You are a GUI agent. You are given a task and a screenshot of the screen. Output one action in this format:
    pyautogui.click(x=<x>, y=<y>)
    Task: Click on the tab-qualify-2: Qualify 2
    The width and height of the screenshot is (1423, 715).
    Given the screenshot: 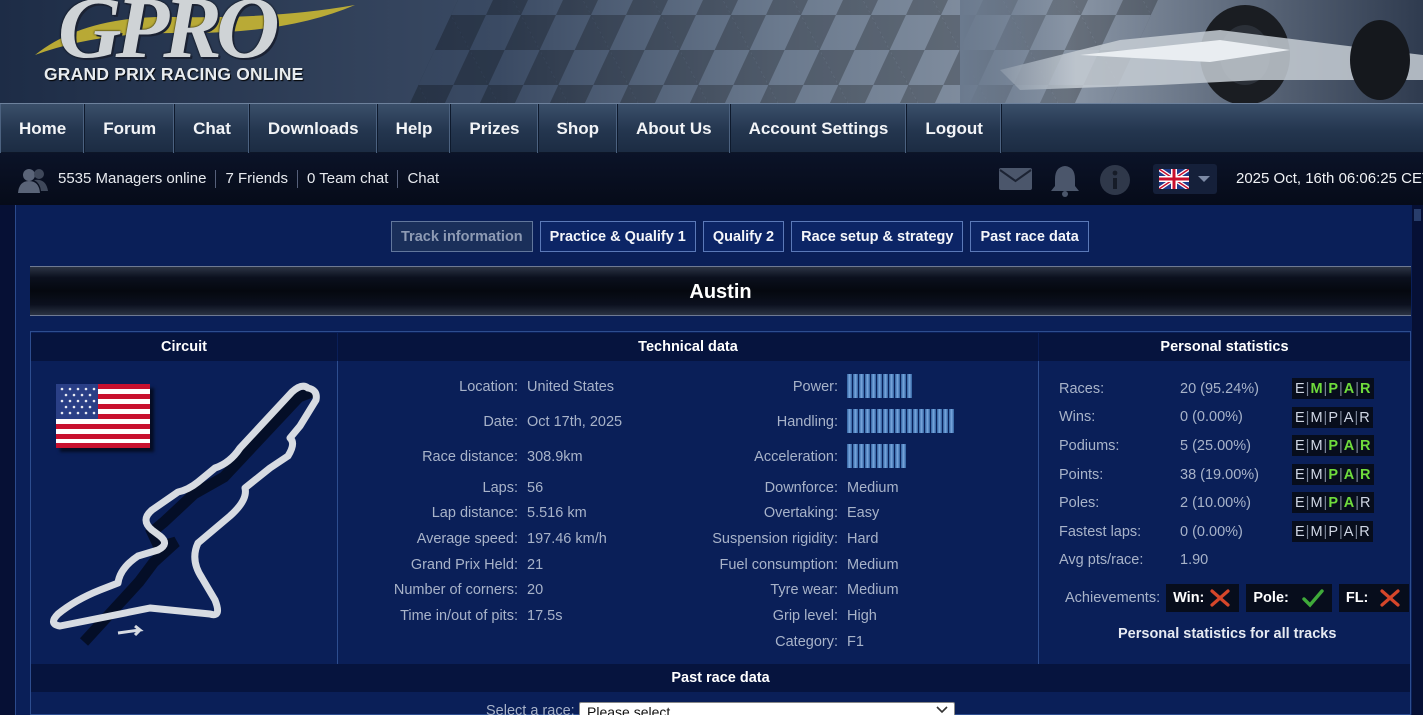 What is the action you would take?
    pyautogui.click(x=743, y=236)
    